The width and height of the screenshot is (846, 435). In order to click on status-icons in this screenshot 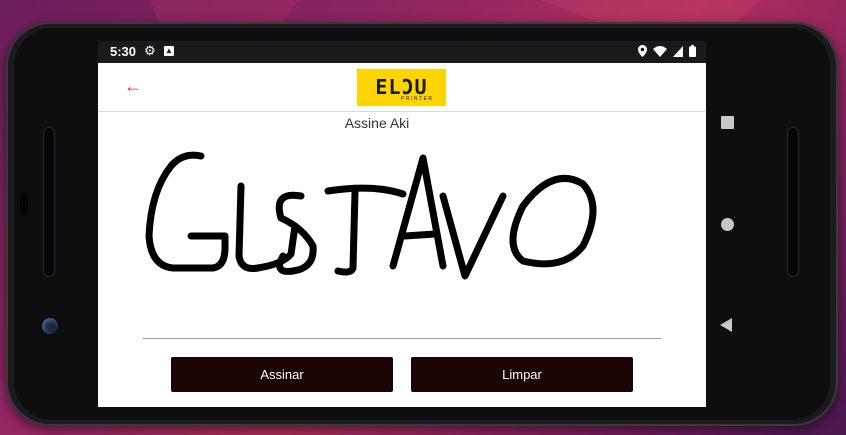, I will do `click(667, 51)`.